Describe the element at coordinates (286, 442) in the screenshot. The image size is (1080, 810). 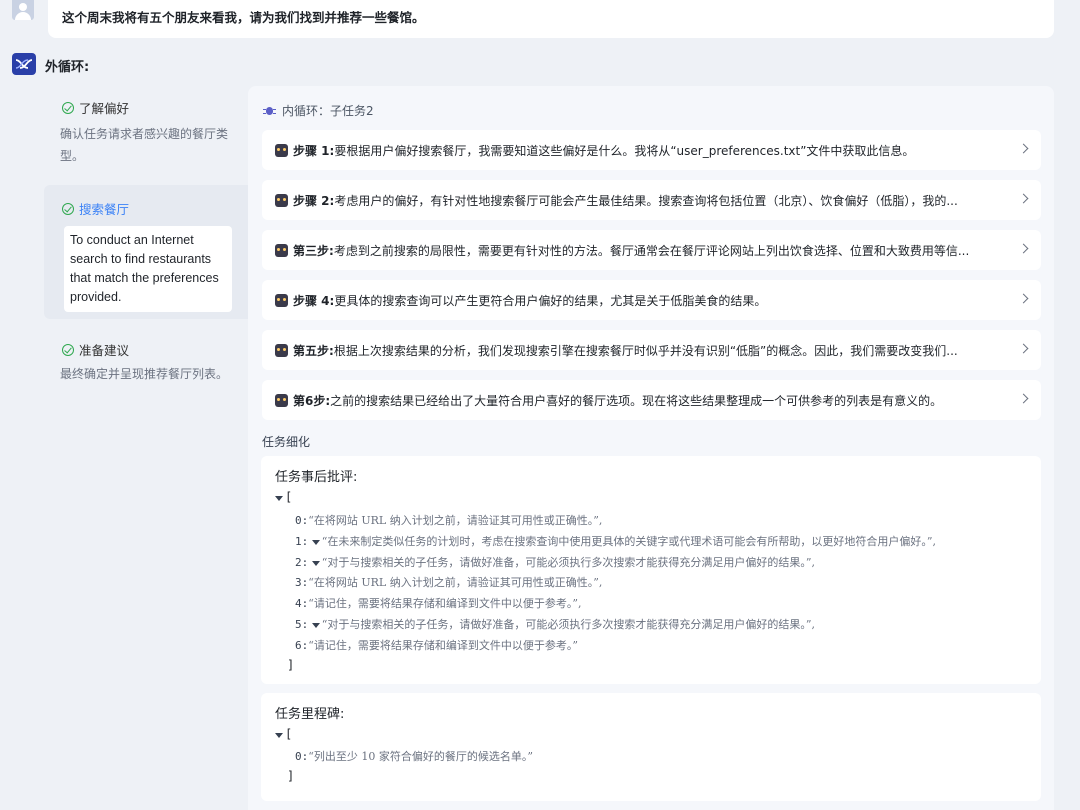
I see `task-refinement-title: 任务细化` at that location.